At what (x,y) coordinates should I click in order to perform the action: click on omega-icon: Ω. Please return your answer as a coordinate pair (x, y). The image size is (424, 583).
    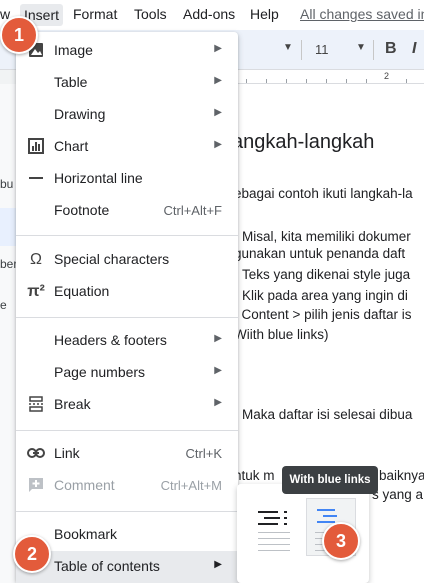
    Looking at the image, I should click on (36, 259).